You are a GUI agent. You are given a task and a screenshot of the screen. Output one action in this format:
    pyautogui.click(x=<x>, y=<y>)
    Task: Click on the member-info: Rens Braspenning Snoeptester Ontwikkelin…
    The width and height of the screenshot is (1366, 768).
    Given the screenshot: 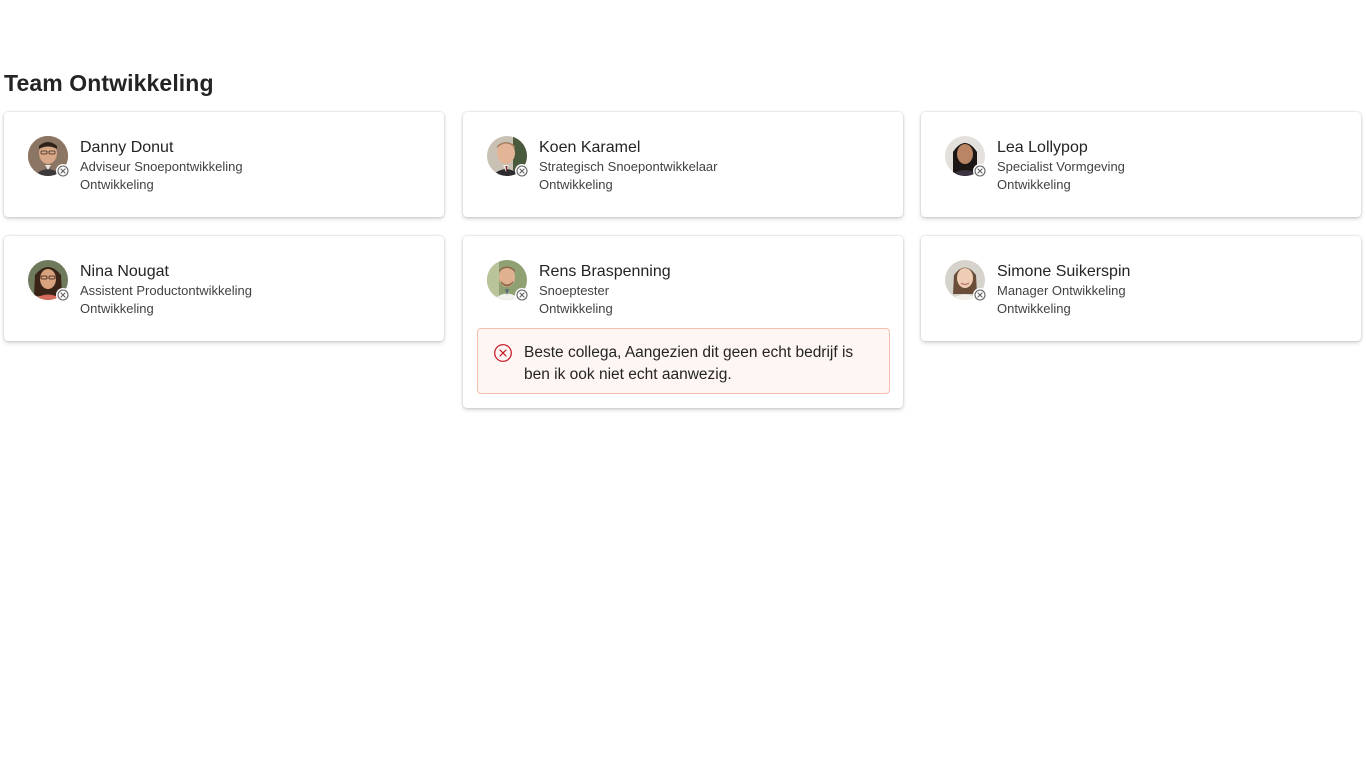 What is the action you would take?
    pyautogui.click(x=605, y=290)
    